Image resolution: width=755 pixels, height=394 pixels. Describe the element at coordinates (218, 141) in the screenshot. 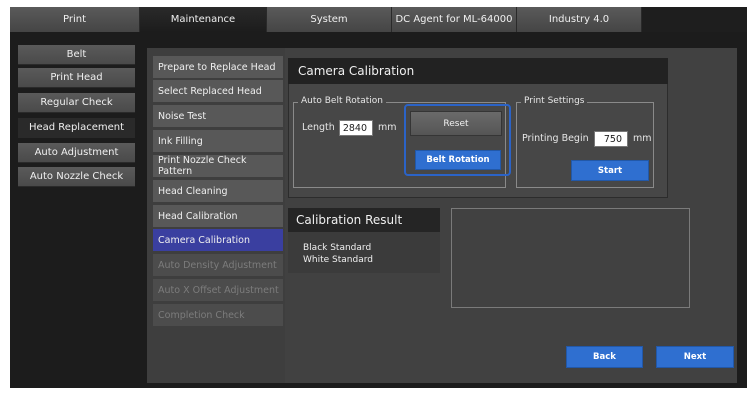

I see `step-ink-filling: Ink Filling` at that location.